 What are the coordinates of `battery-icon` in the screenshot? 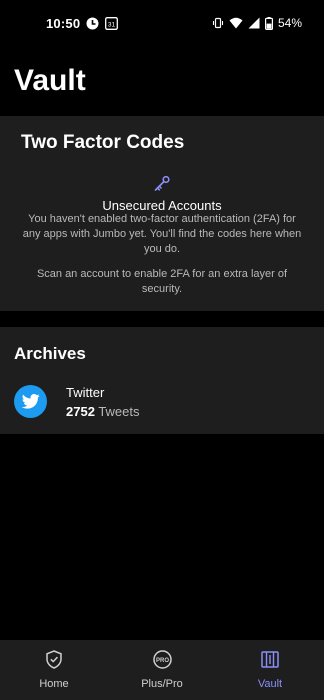 It's located at (268, 23).